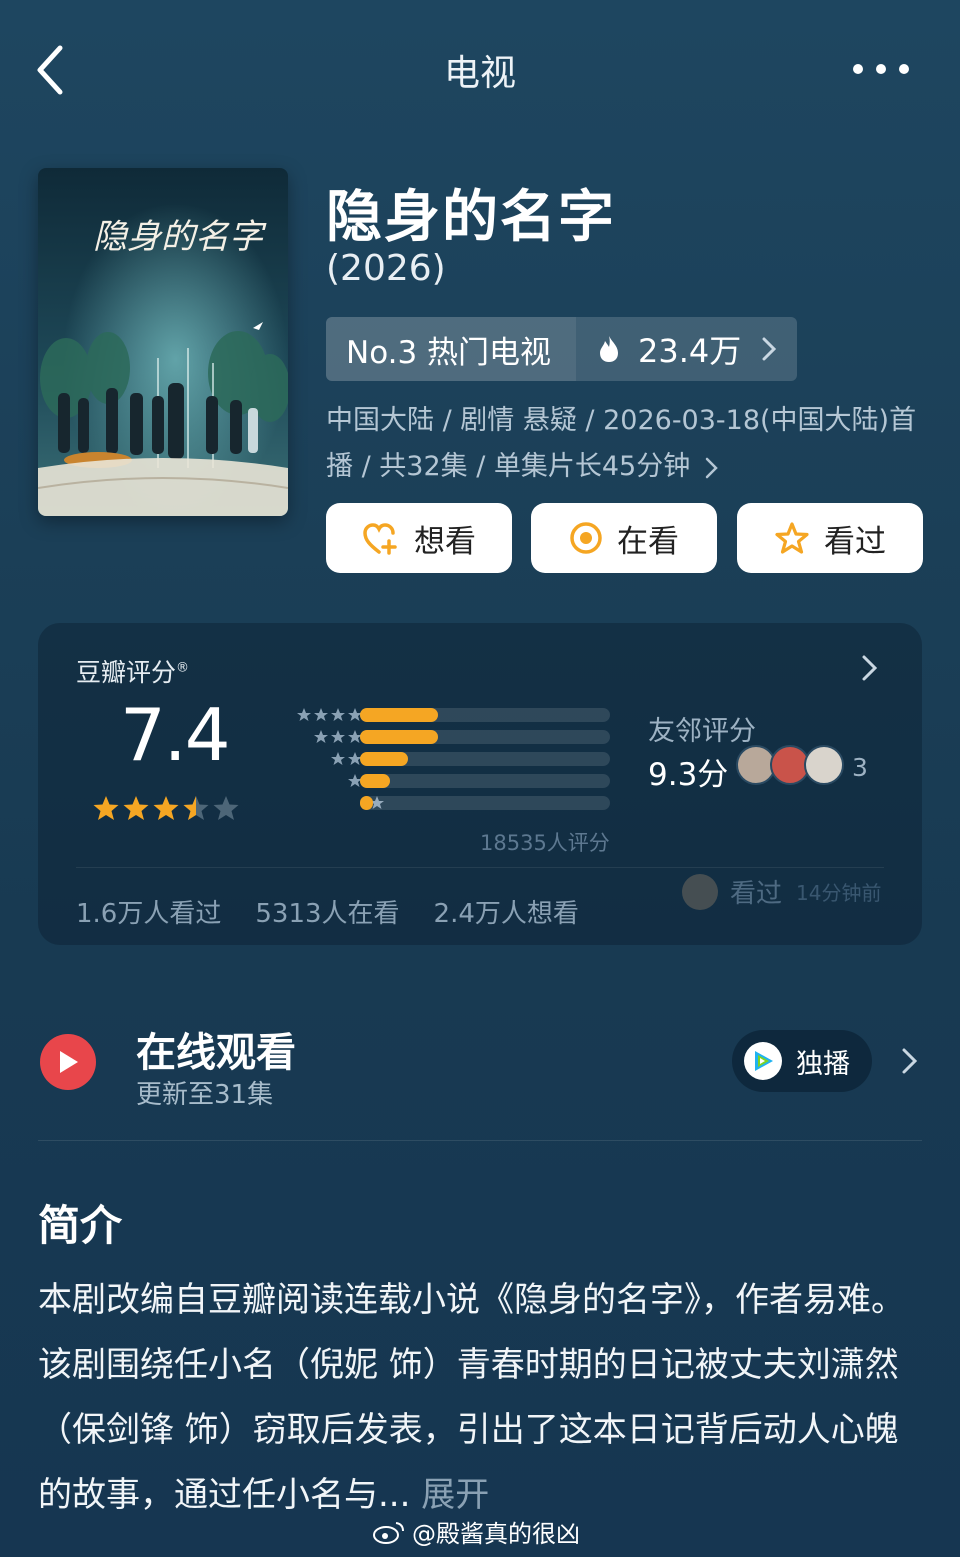 This screenshot has width=960, height=1557. Describe the element at coordinates (855, 541) in the screenshot. I see `watched-label: 看过` at that location.